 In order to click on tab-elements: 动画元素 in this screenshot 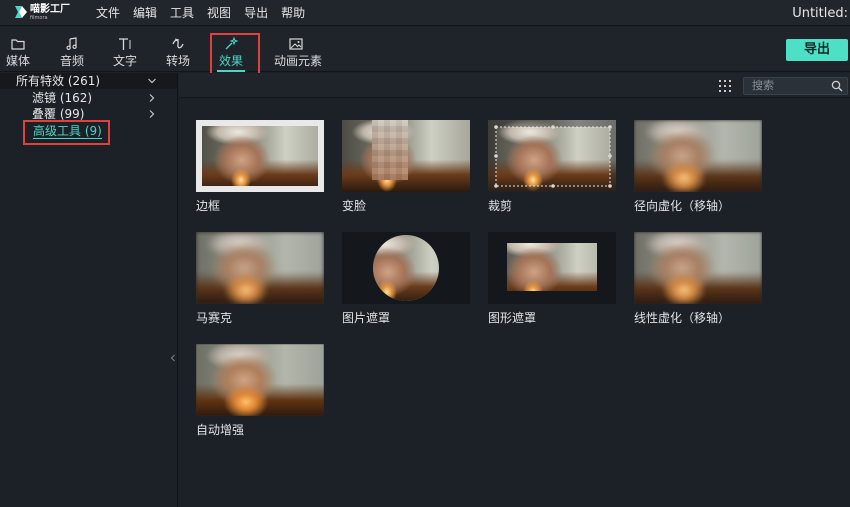, I will do `click(298, 49)`.